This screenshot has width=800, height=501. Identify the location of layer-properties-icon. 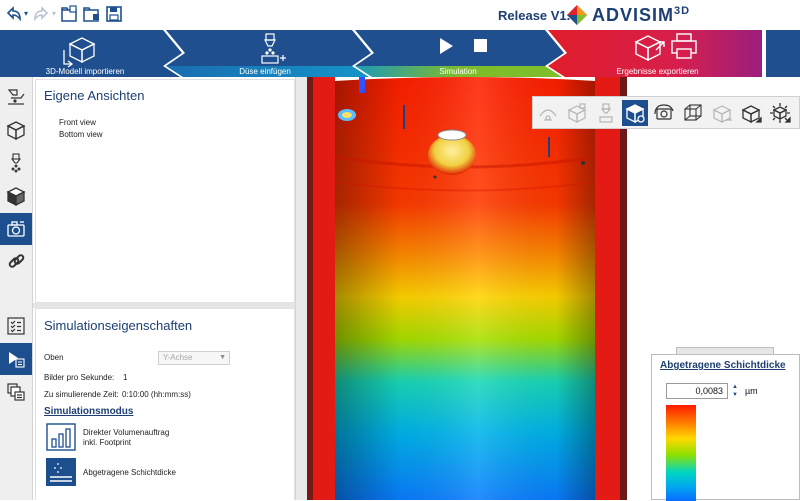
(16, 392).